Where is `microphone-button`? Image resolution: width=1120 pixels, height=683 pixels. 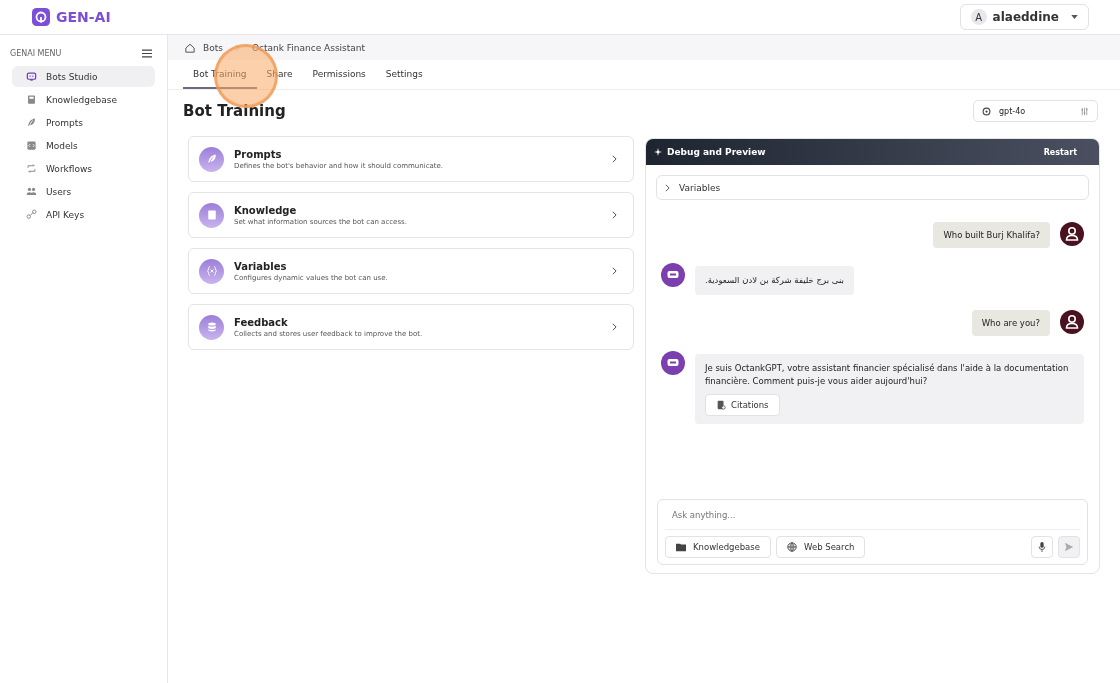
microphone-button is located at coordinates (1042, 547).